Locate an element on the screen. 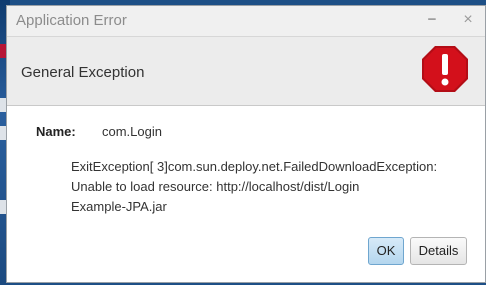 The width and height of the screenshot is (486, 285). title-bar: Application Error − × is located at coordinates (246, 21).